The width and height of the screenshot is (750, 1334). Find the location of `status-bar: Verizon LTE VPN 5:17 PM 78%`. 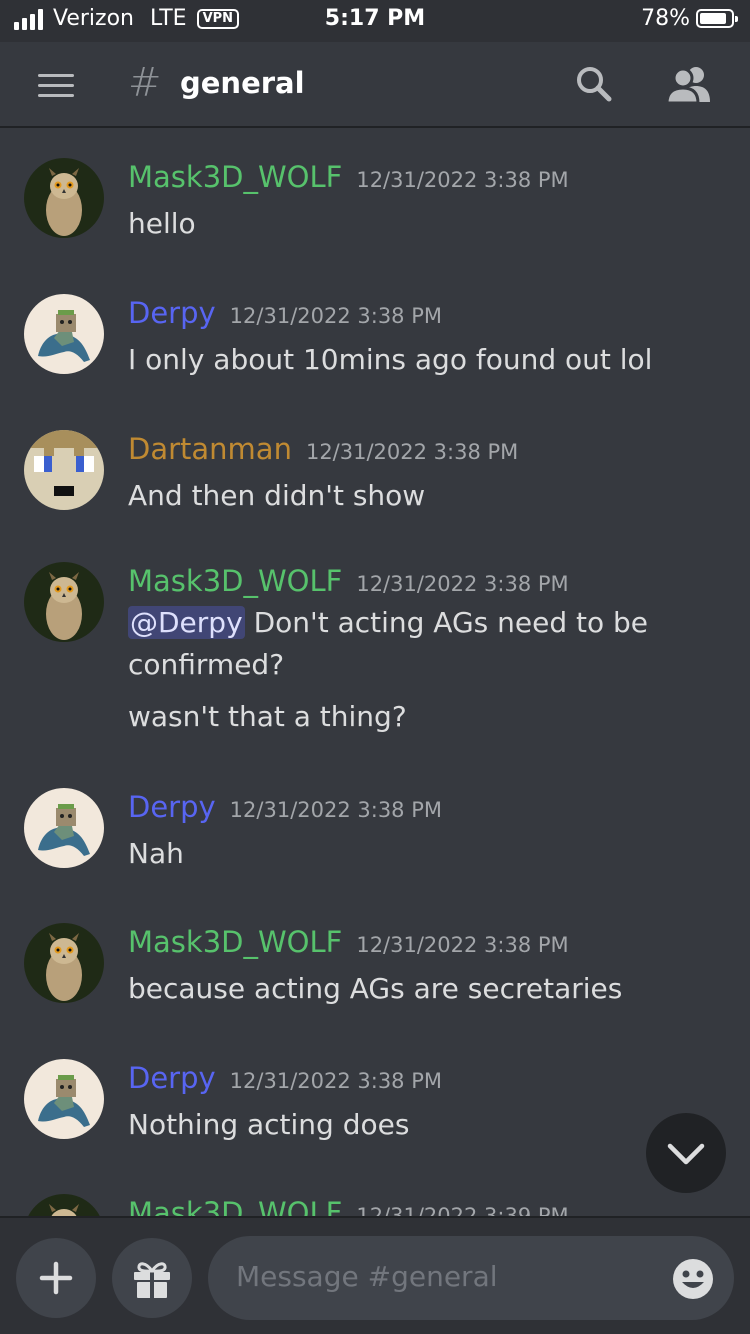

status-bar: Verizon LTE VPN 5:17 PM 78% is located at coordinates (375, 21).